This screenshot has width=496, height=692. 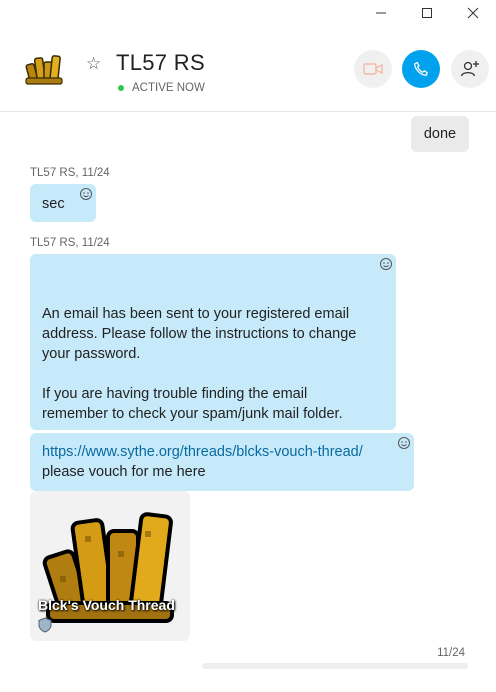 What do you see at coordinates (91, 354) in the screenshot?
I see `message-line: your password.` at bounding box center [91, 354].